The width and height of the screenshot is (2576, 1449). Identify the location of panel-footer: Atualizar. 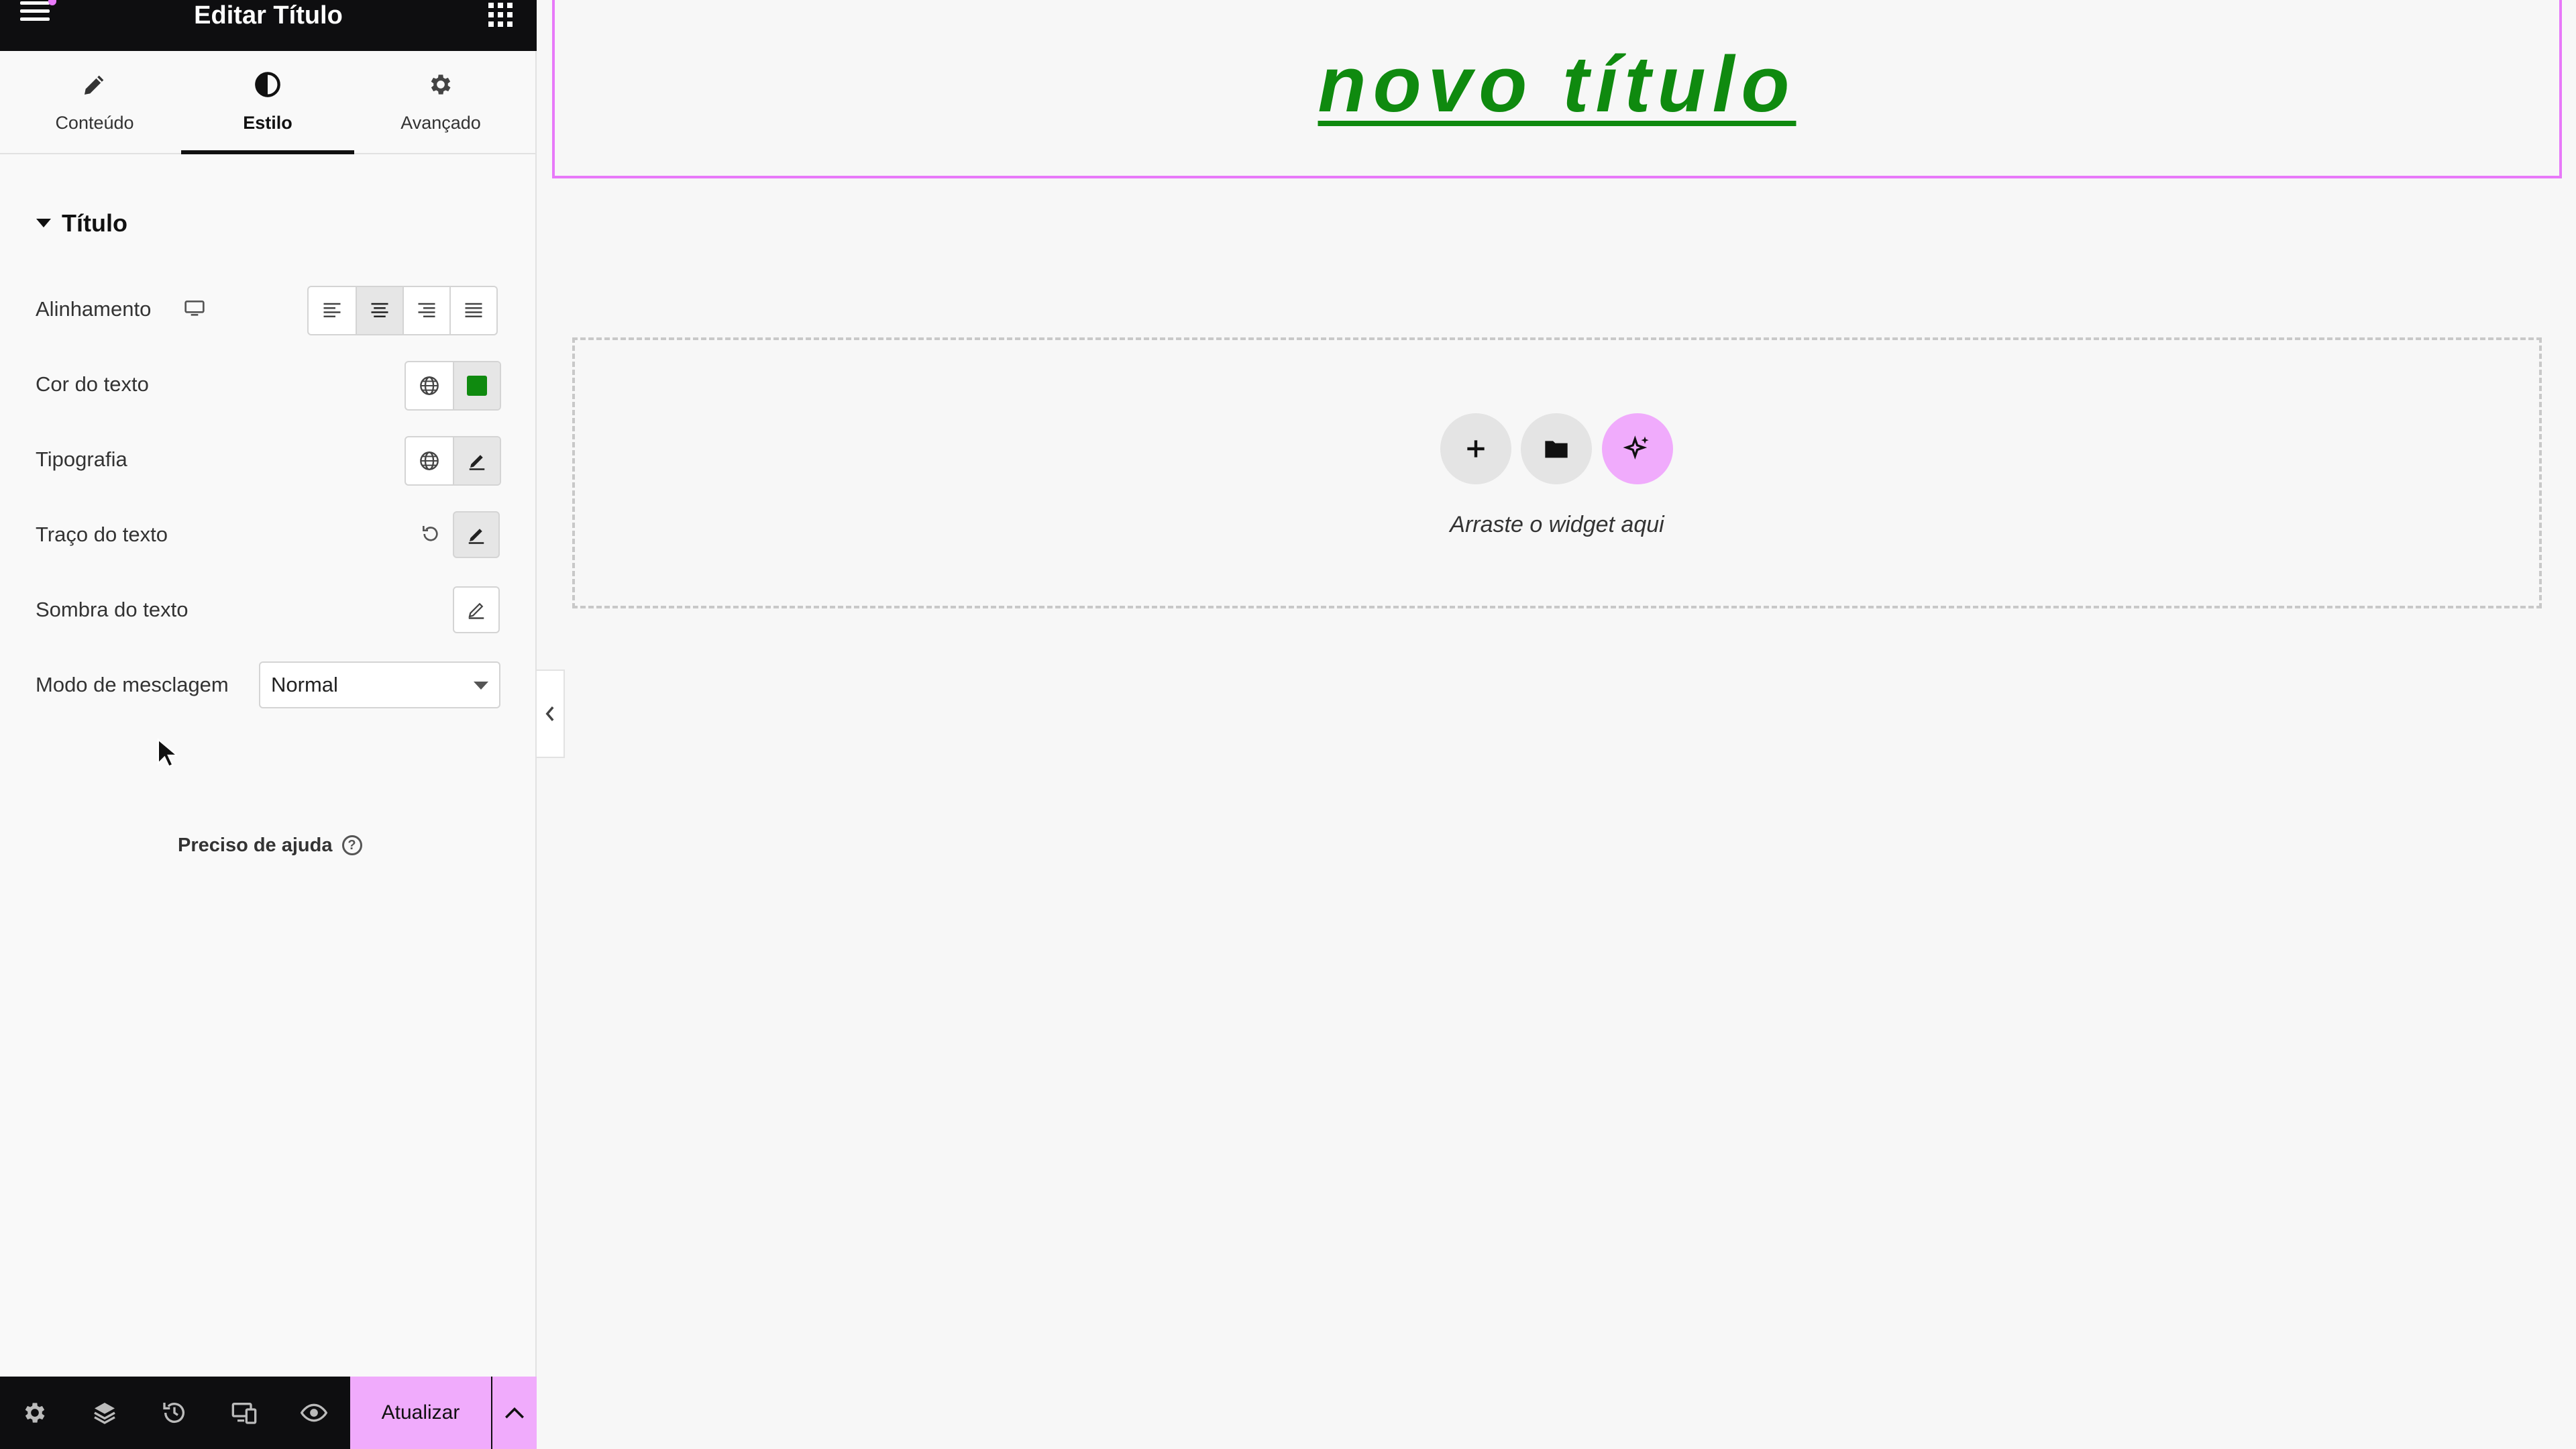
(268, 1413).